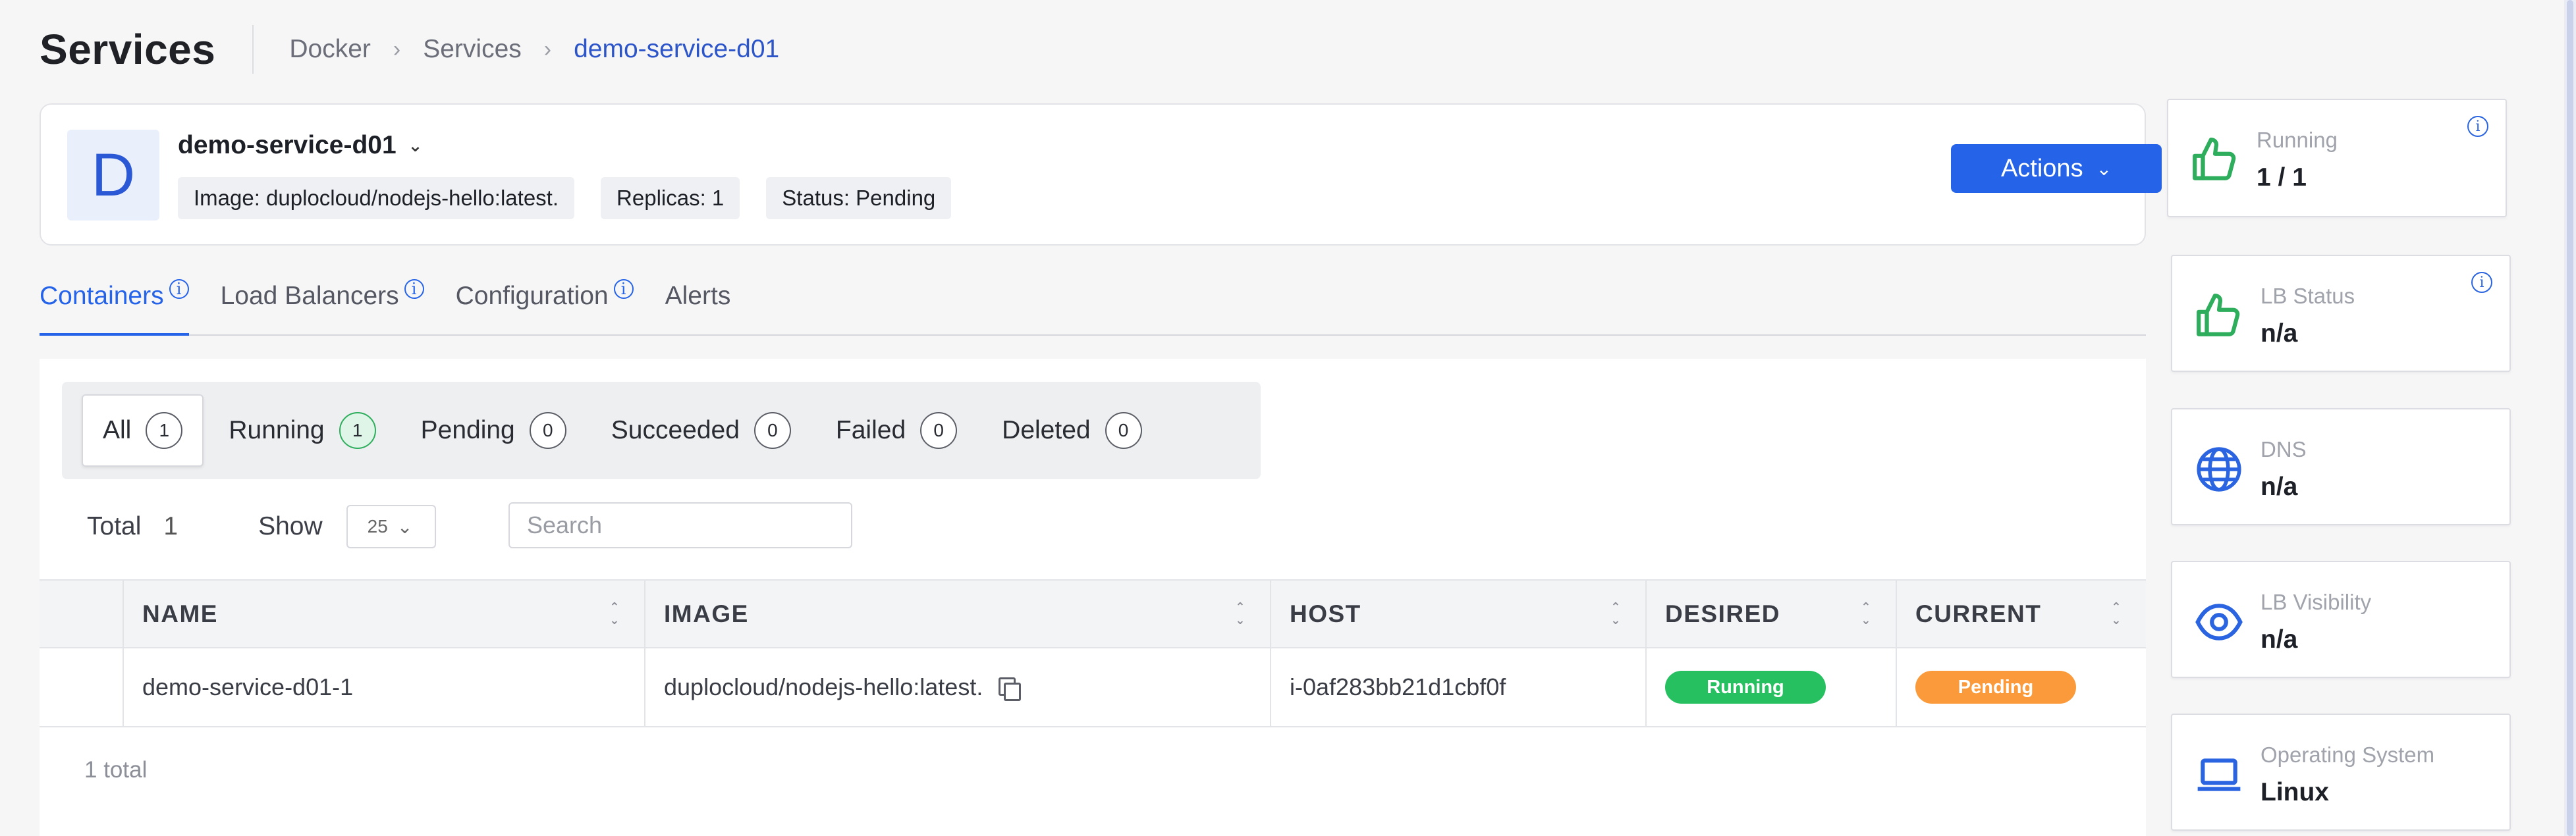 The image size is (2576, 836). I want to click on actions-button: Actions ⌄, so click(2056, 168).